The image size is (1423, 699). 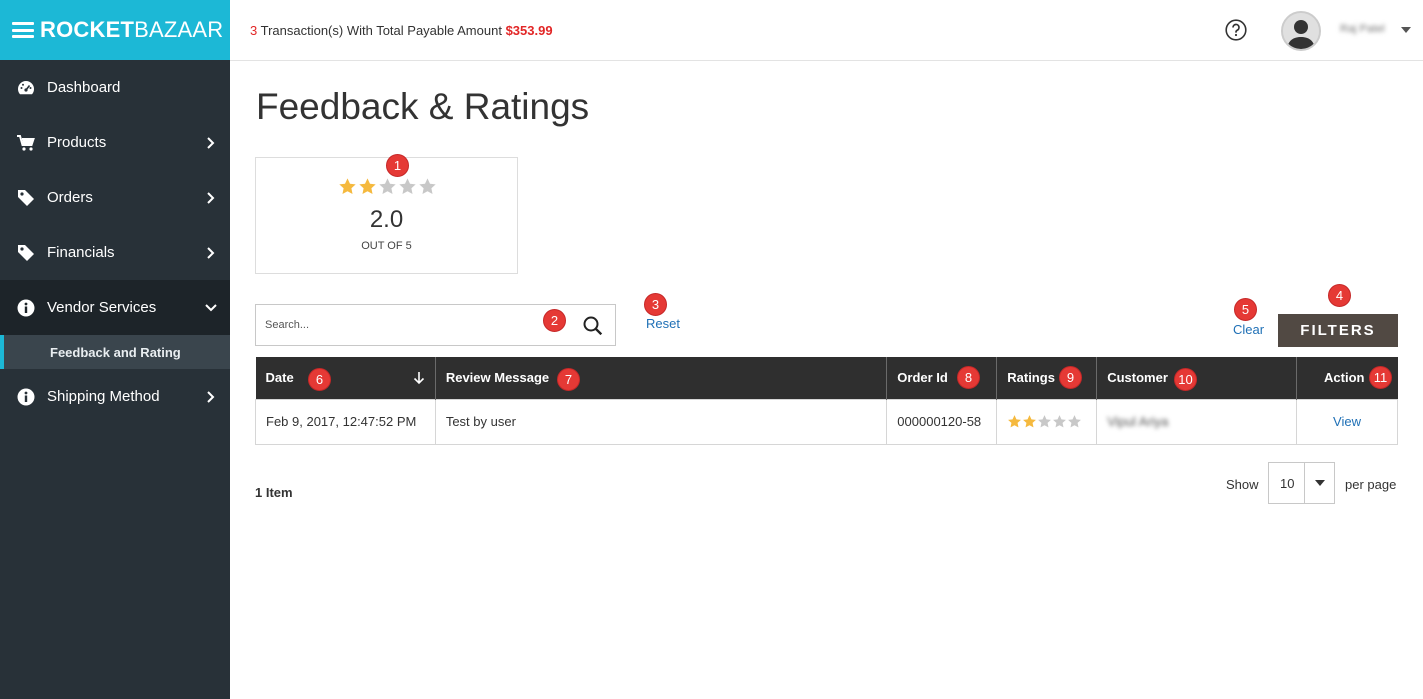 What do you see at coordinates (423, 106) in the screenshot?
I see `page-title: Feedback & Ratings` at bounding box center [423, 106].